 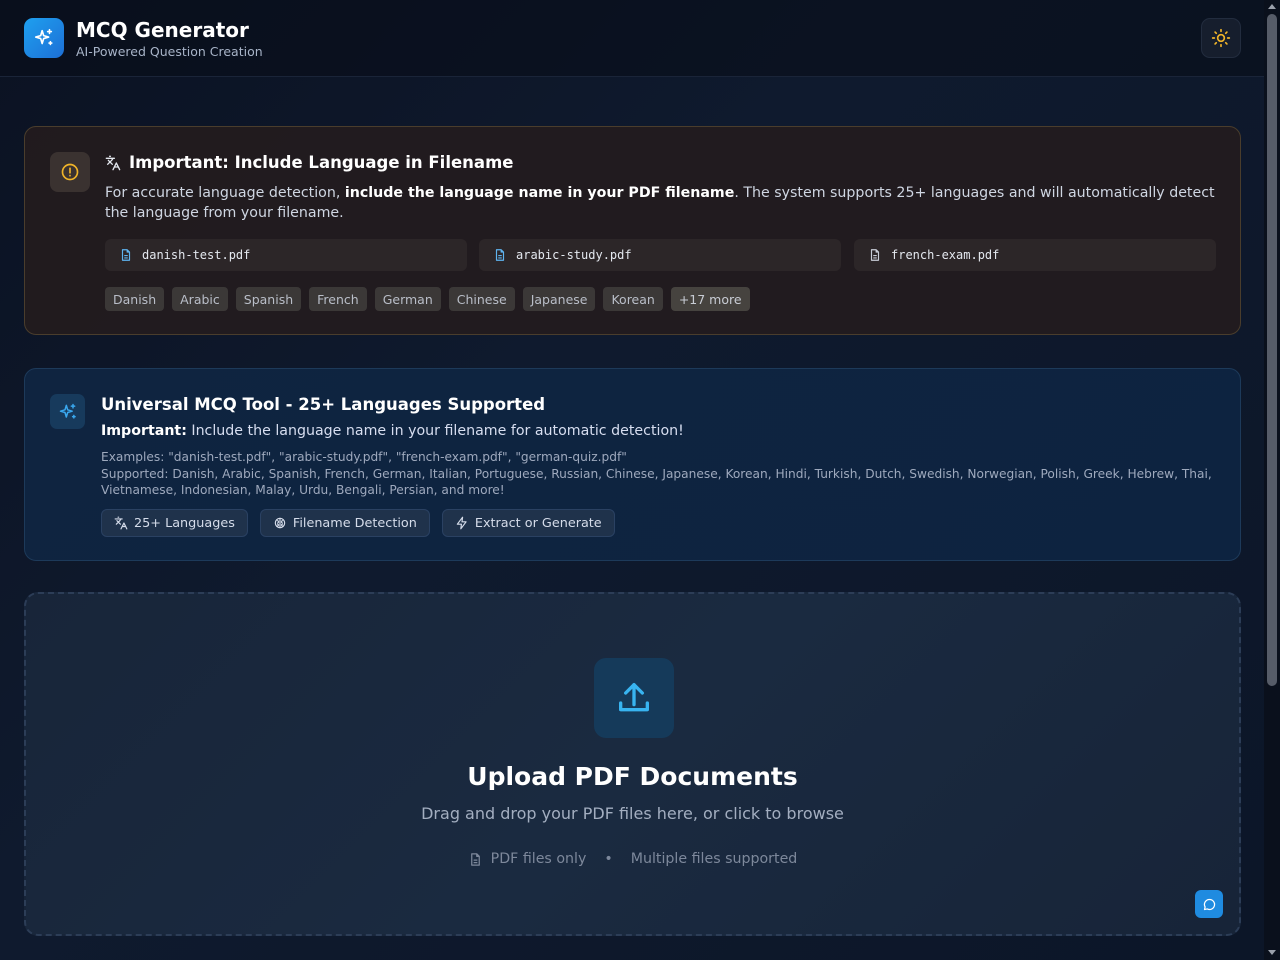 What do you see at coordinates (1272, 952) in the screenshot?
I see `scroll-down-arrow` at bounding box center [1272, 952].